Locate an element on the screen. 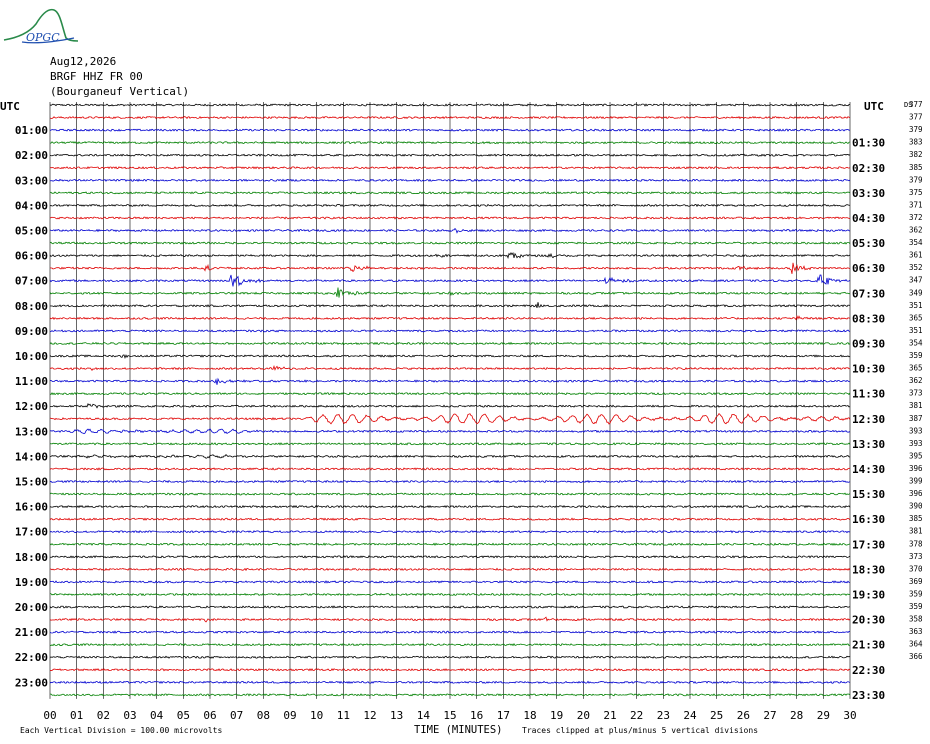 This screenshot has height=744, width=930. hour-label-right-20:30: 20:30 is located at coordinates (868, 620).